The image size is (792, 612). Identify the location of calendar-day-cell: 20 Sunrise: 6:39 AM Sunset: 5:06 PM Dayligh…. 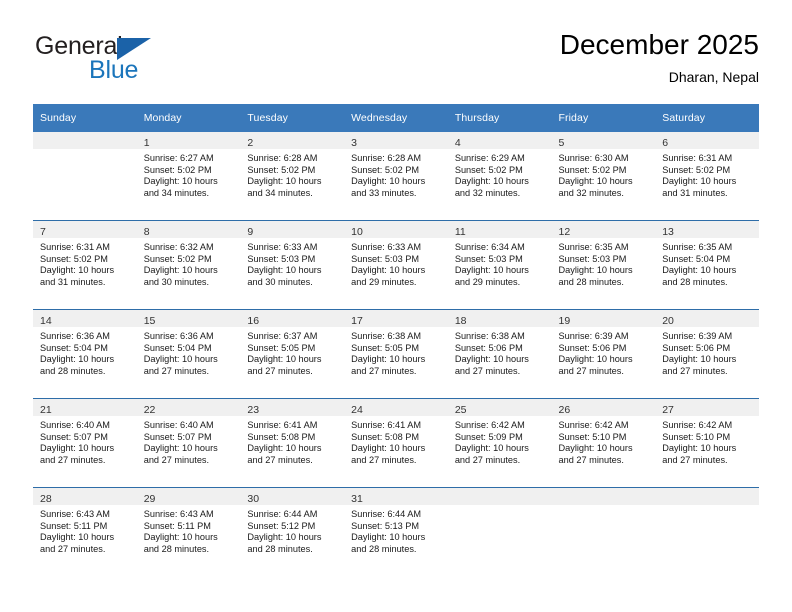
(707, 354).